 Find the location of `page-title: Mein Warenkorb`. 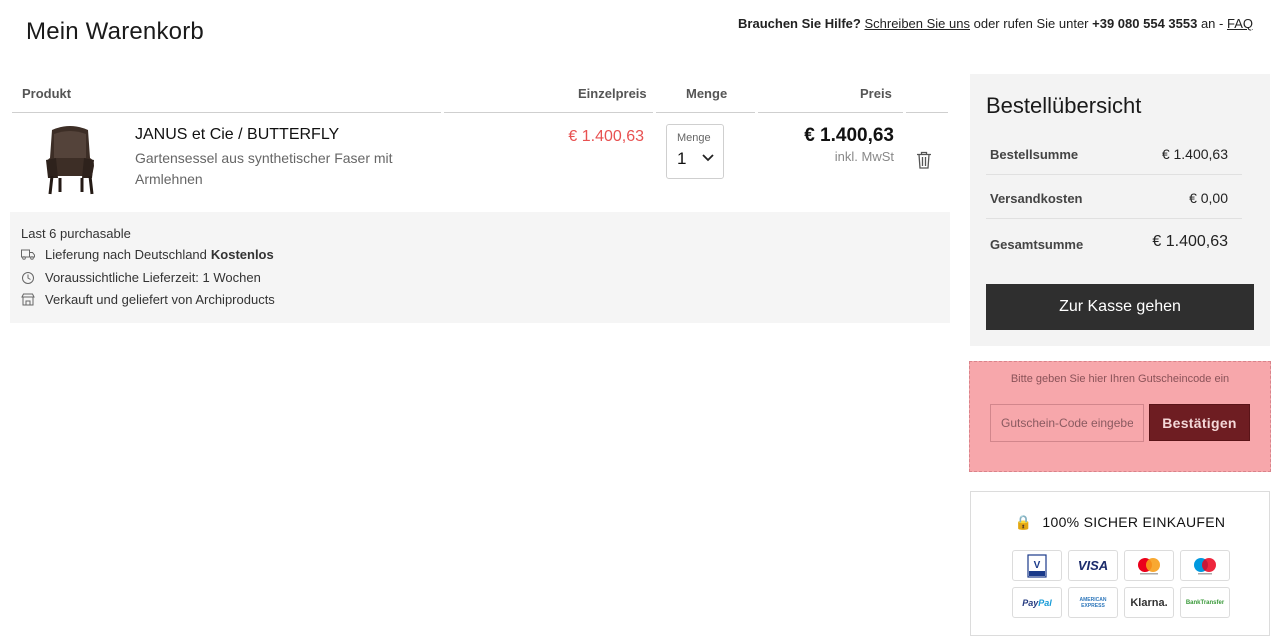

page-title: Mein Warenkorb is located at coordinates (115, 31).